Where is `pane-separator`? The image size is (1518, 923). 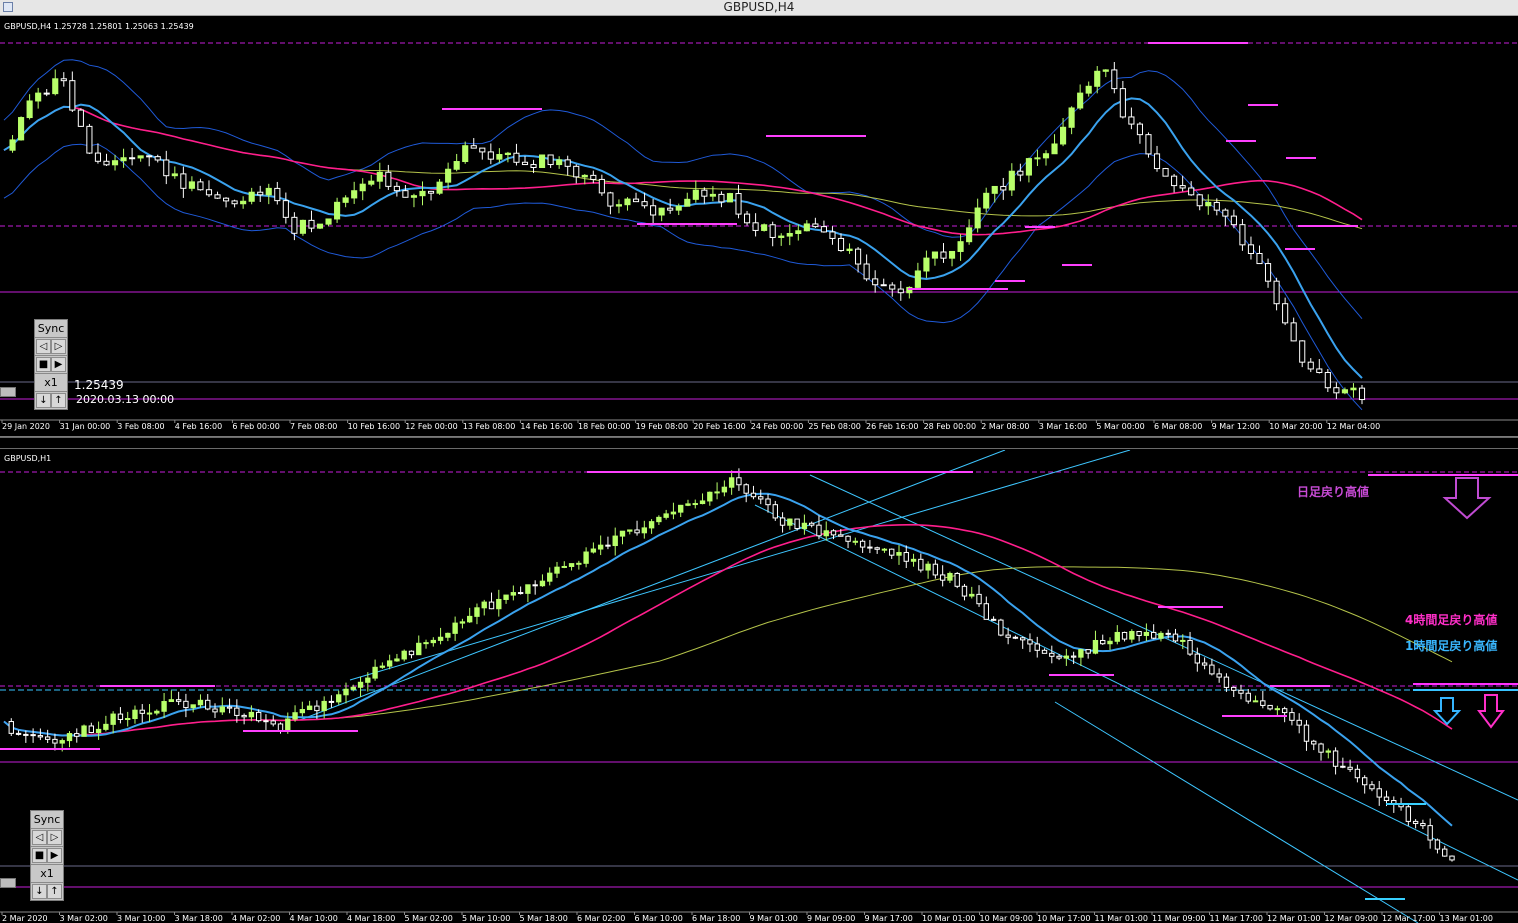
pane-separator is located at coordinates (759, 443).